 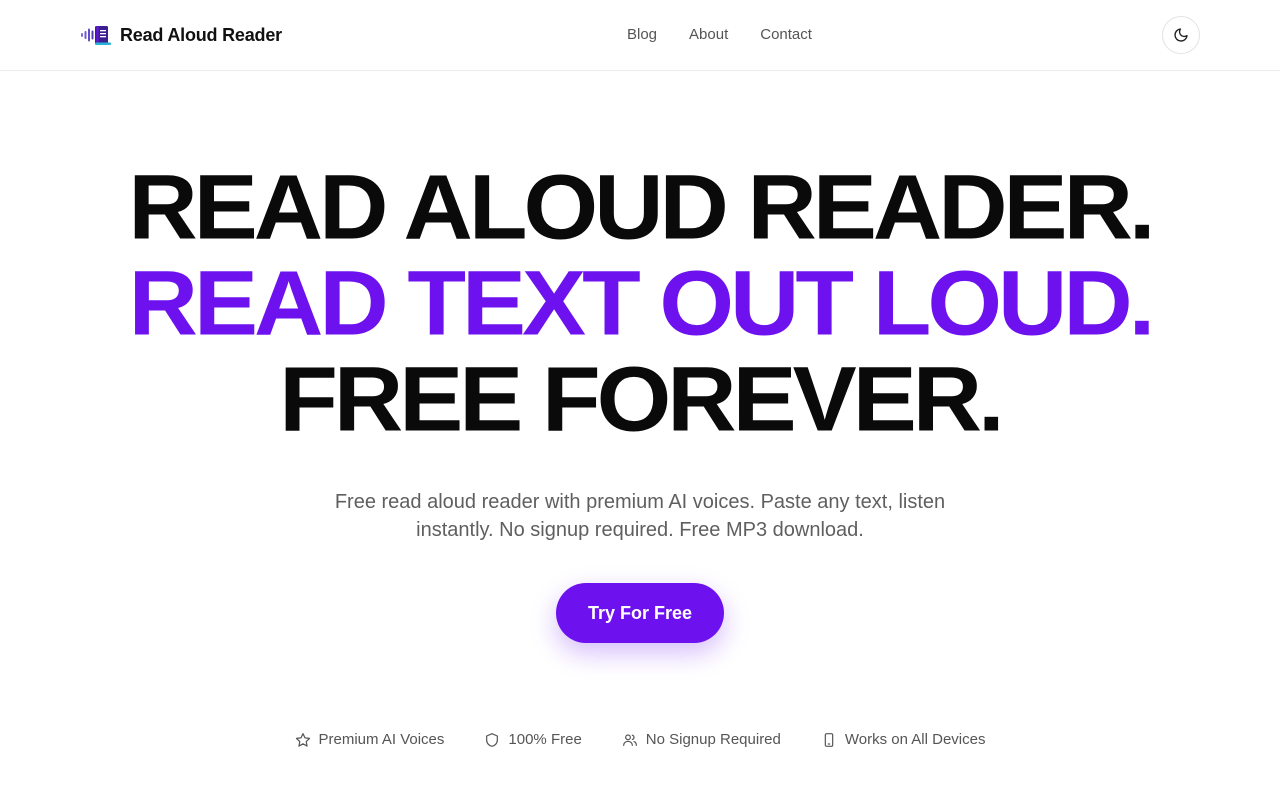 I want to click on feature-label: Works on All Devices, so click(x=915, y=739).